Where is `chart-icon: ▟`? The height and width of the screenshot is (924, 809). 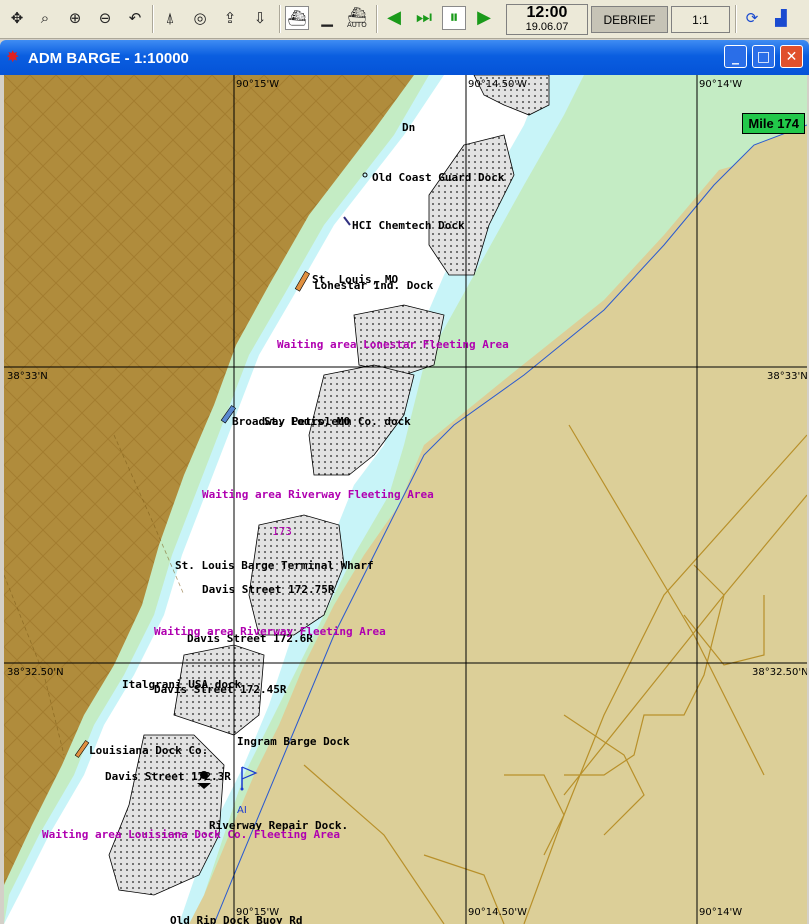 chart-icon: ▟ is located at coordinates (781, 18).